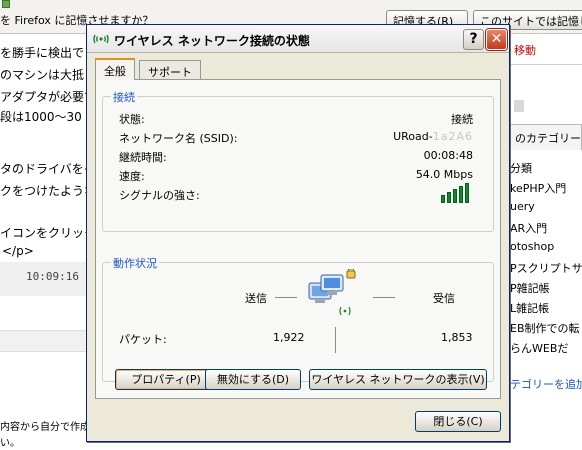 The width and height of the screenshot is (582, 450). Describe the element at coordinates (529, 308) in the screenshot. I see `category-item: L雑記帳` at that location.